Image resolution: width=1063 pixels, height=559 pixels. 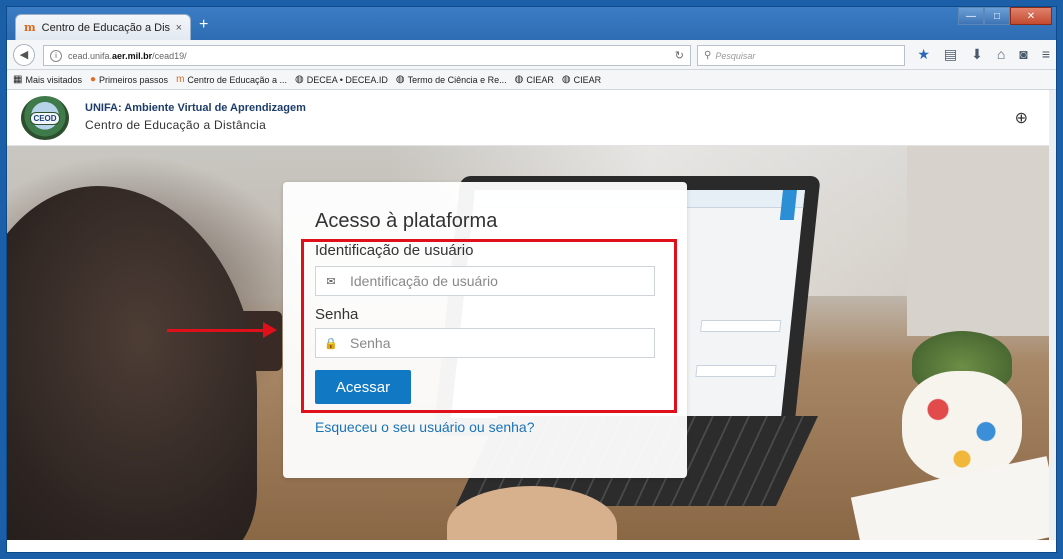 I want to click on bookmark-item: ▦ Mais visitados, so click(x=47, y=79).